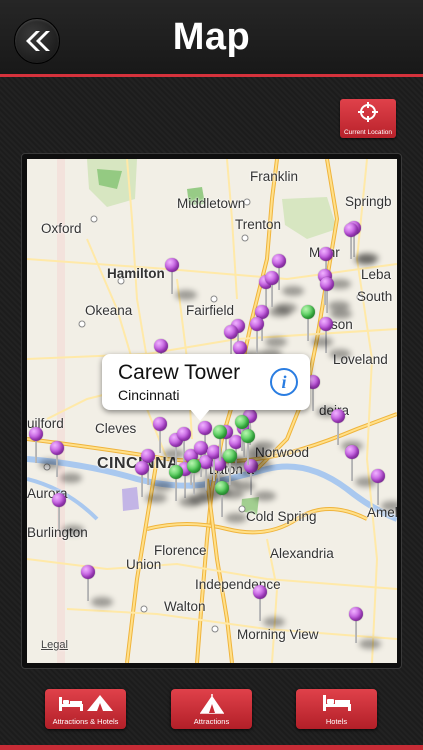  Describe the element at coordinates (212, 704) in the screenshot. I see `tent-icon` at that location.